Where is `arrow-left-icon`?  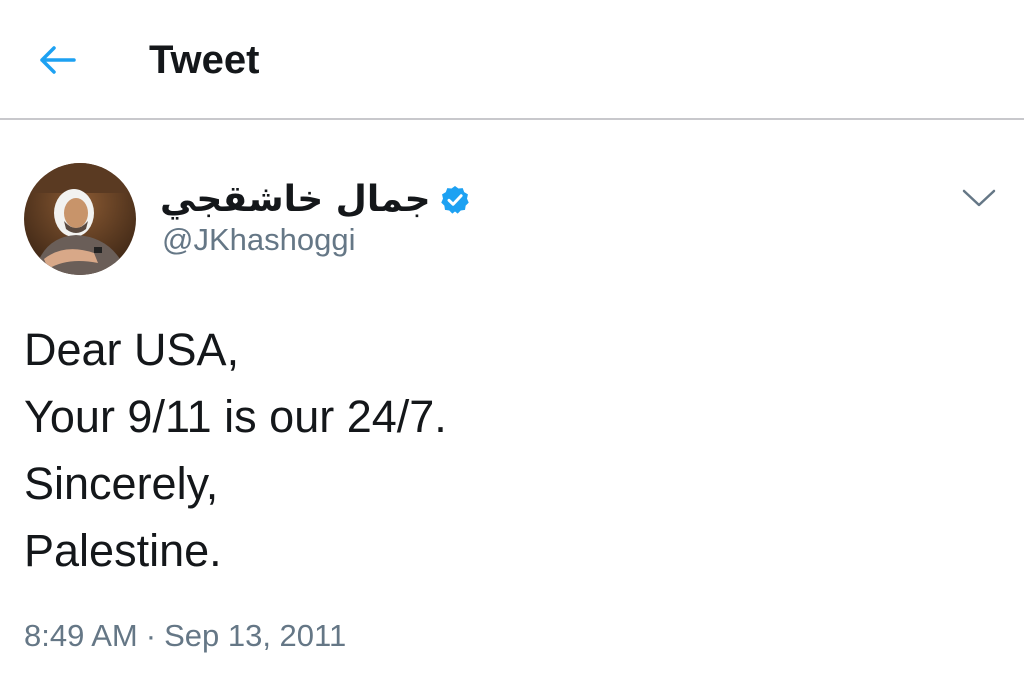
arrow-left-icon is located at coordinates (58, 60).